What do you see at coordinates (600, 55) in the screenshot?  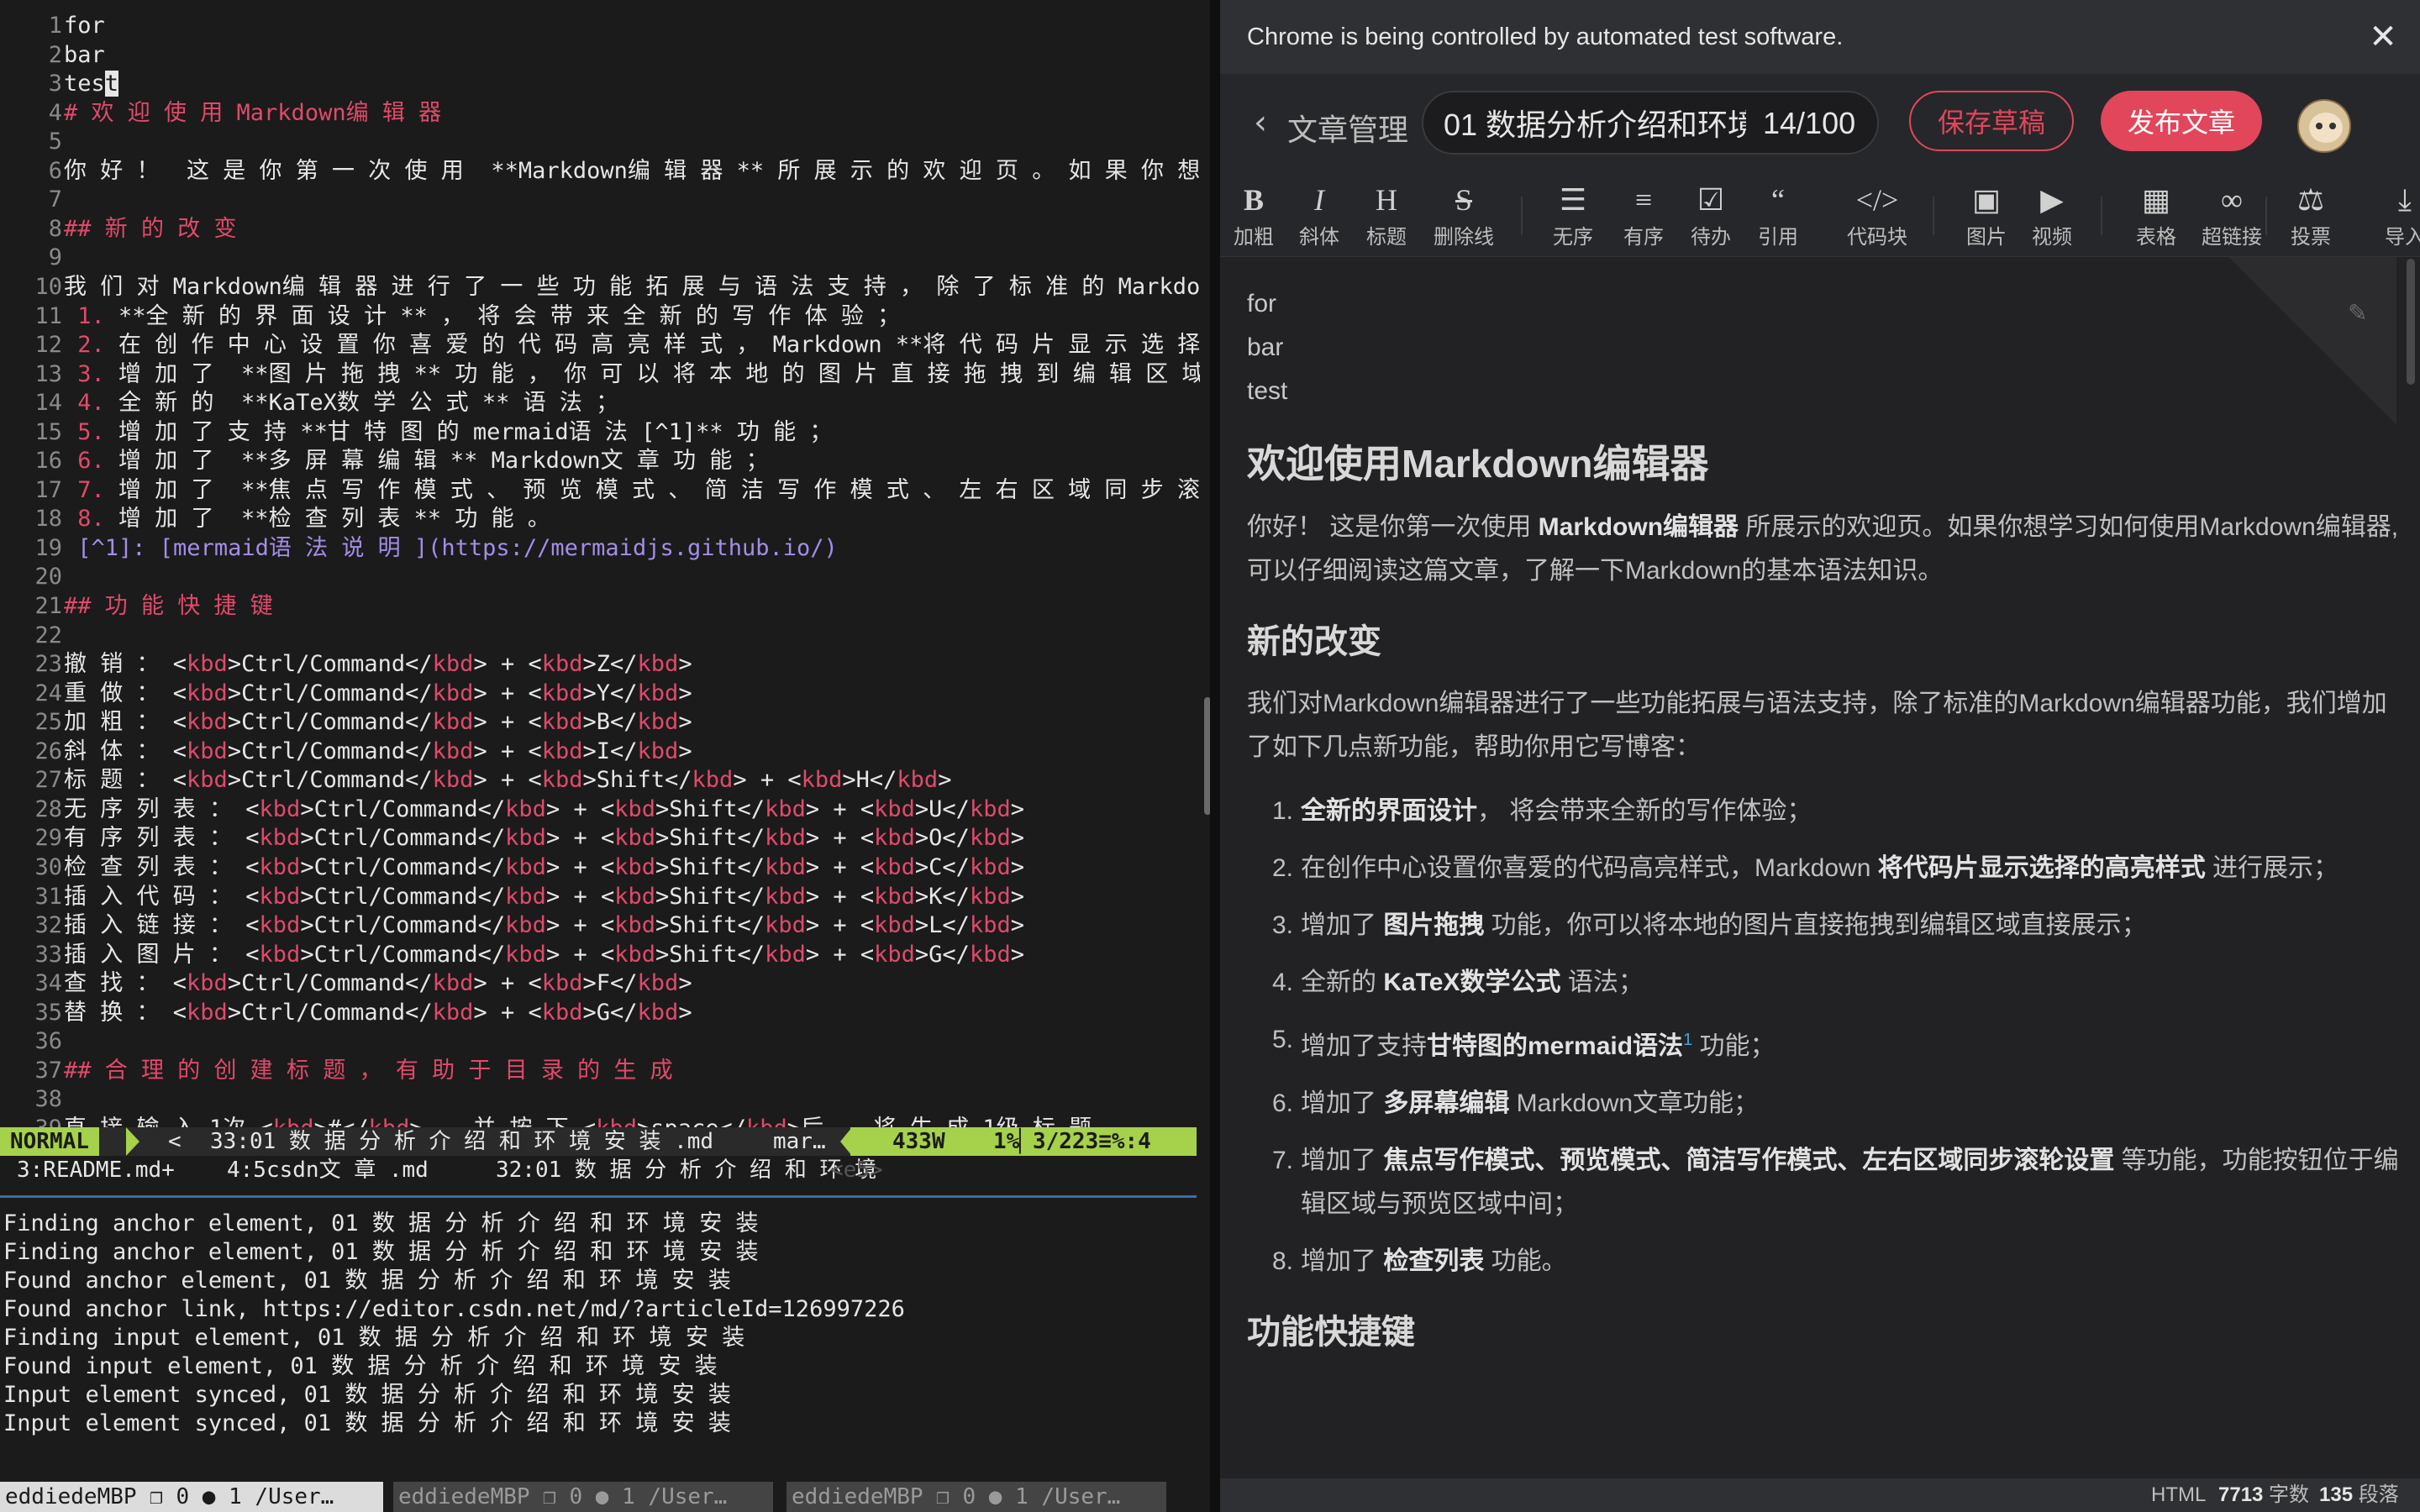 I see `vim-line: 2bar` at bounding box center [600, 55].